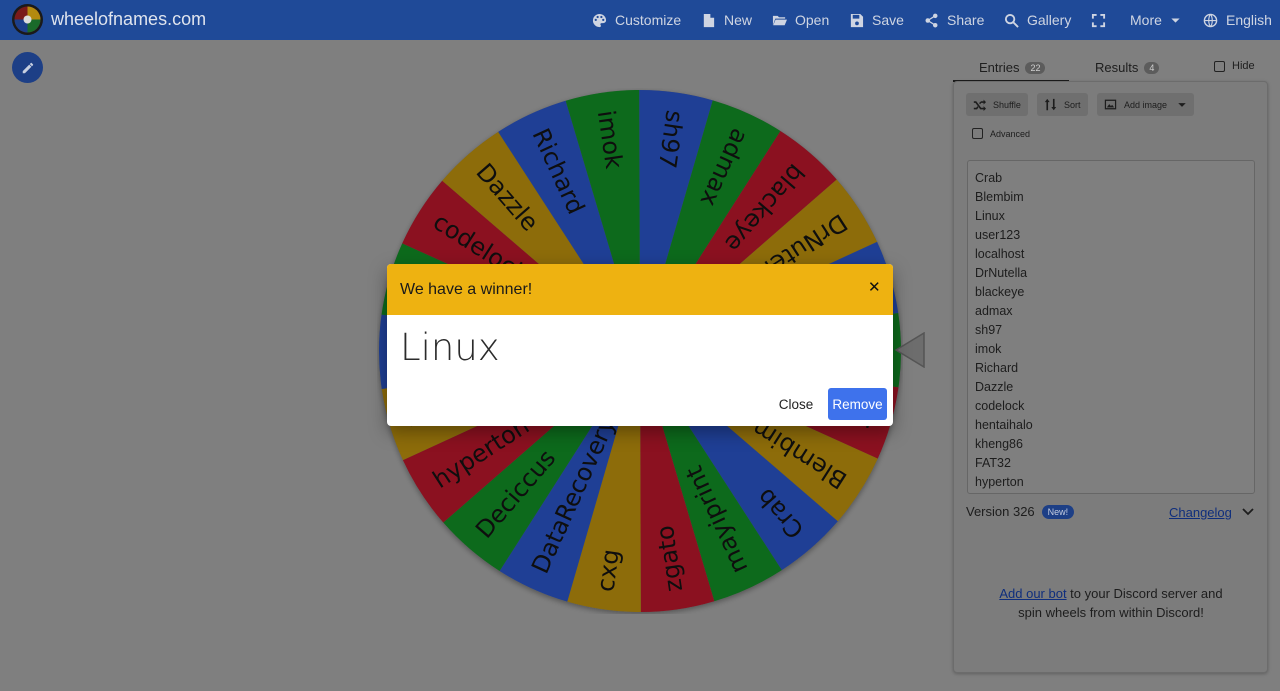  Describe the element at coordinates (738, 20) in the screenshot. I see `nav-new-label: New` at that location.